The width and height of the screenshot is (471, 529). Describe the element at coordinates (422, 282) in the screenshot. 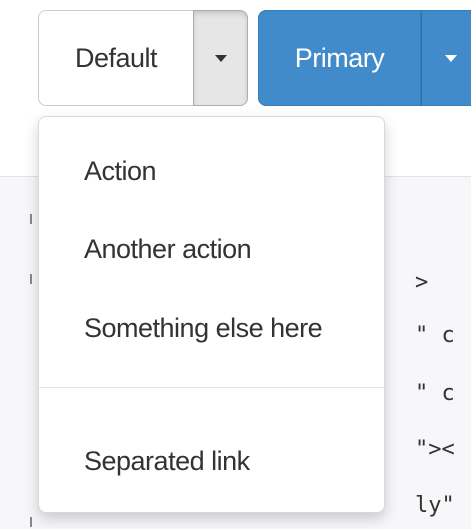

I see `code-line: >` at that location.